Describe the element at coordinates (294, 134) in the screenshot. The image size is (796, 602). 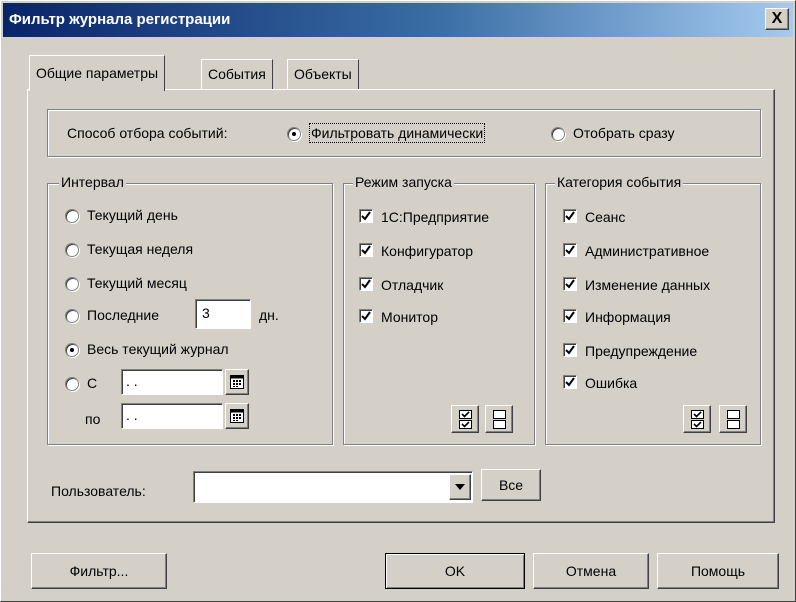
I see `radio-filter-dynamic` at that location.